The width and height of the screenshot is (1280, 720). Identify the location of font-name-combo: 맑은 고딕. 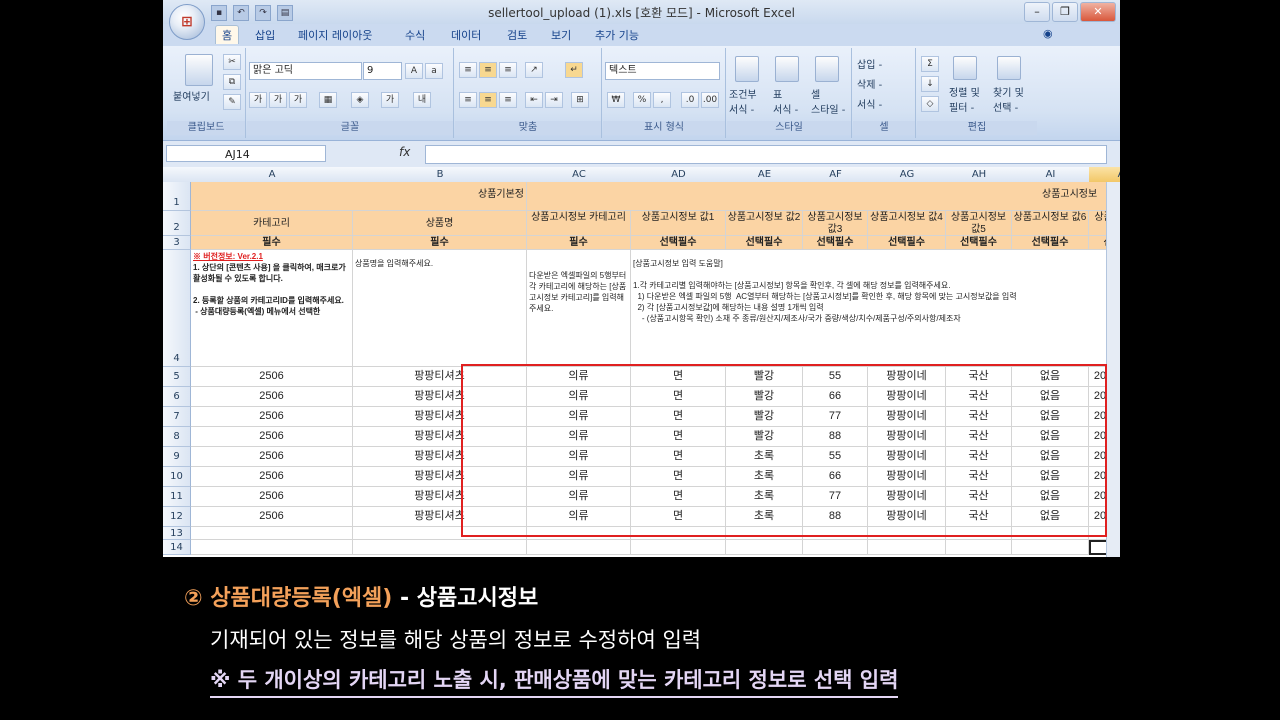
(305, 71).